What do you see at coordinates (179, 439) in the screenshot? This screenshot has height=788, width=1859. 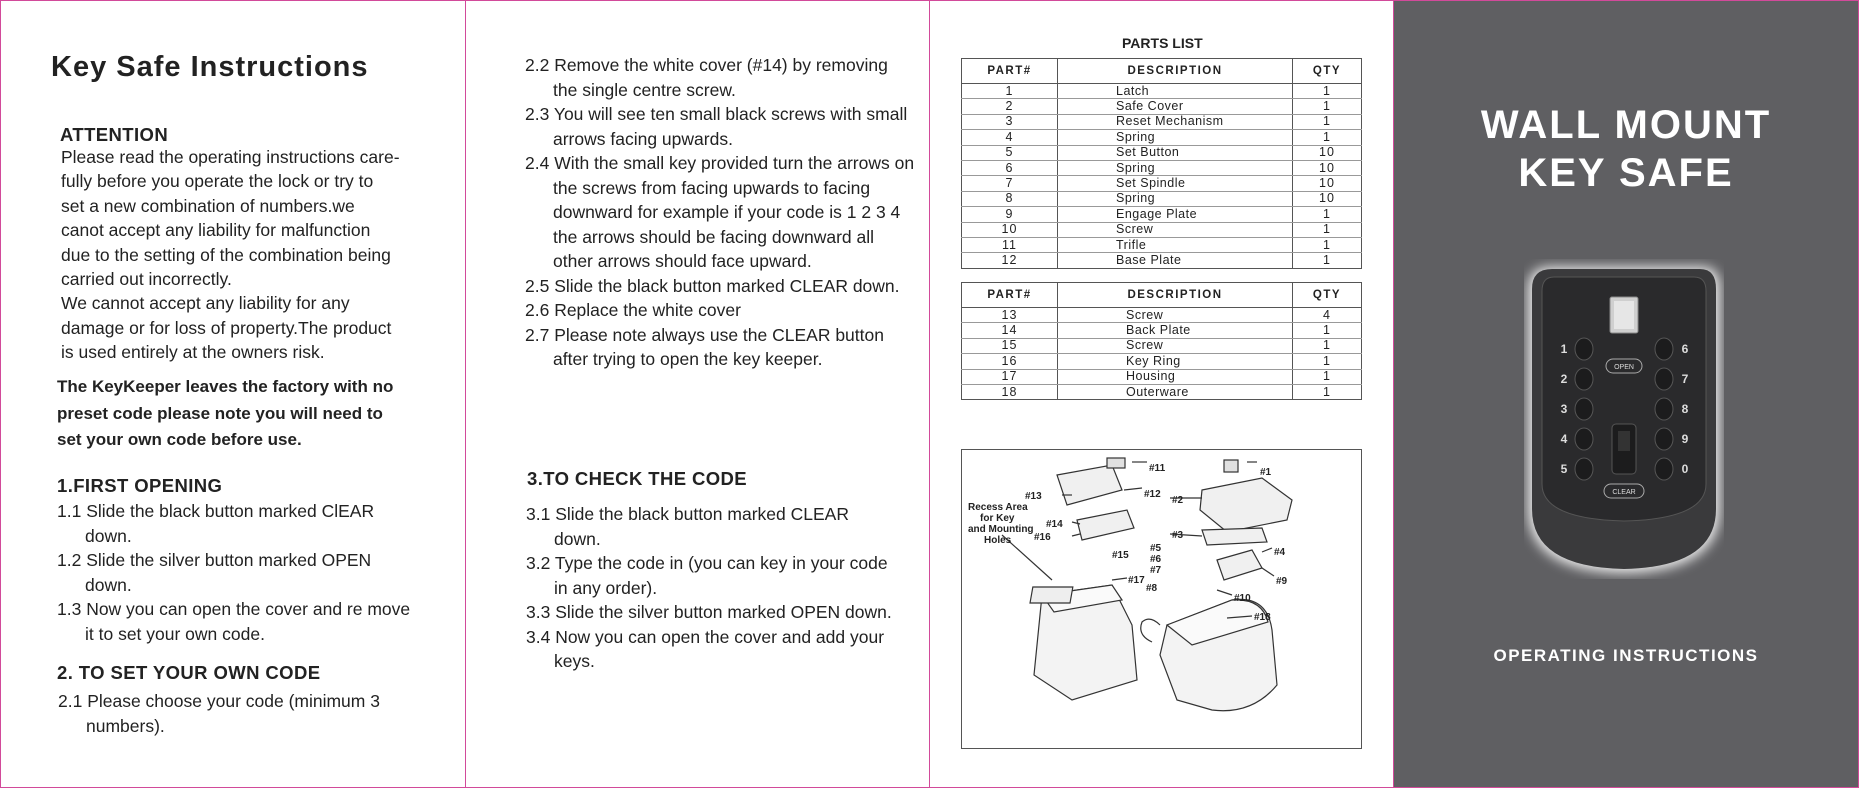 I see `notice-line: set your own code before use.` at bounding box center [179, 439].